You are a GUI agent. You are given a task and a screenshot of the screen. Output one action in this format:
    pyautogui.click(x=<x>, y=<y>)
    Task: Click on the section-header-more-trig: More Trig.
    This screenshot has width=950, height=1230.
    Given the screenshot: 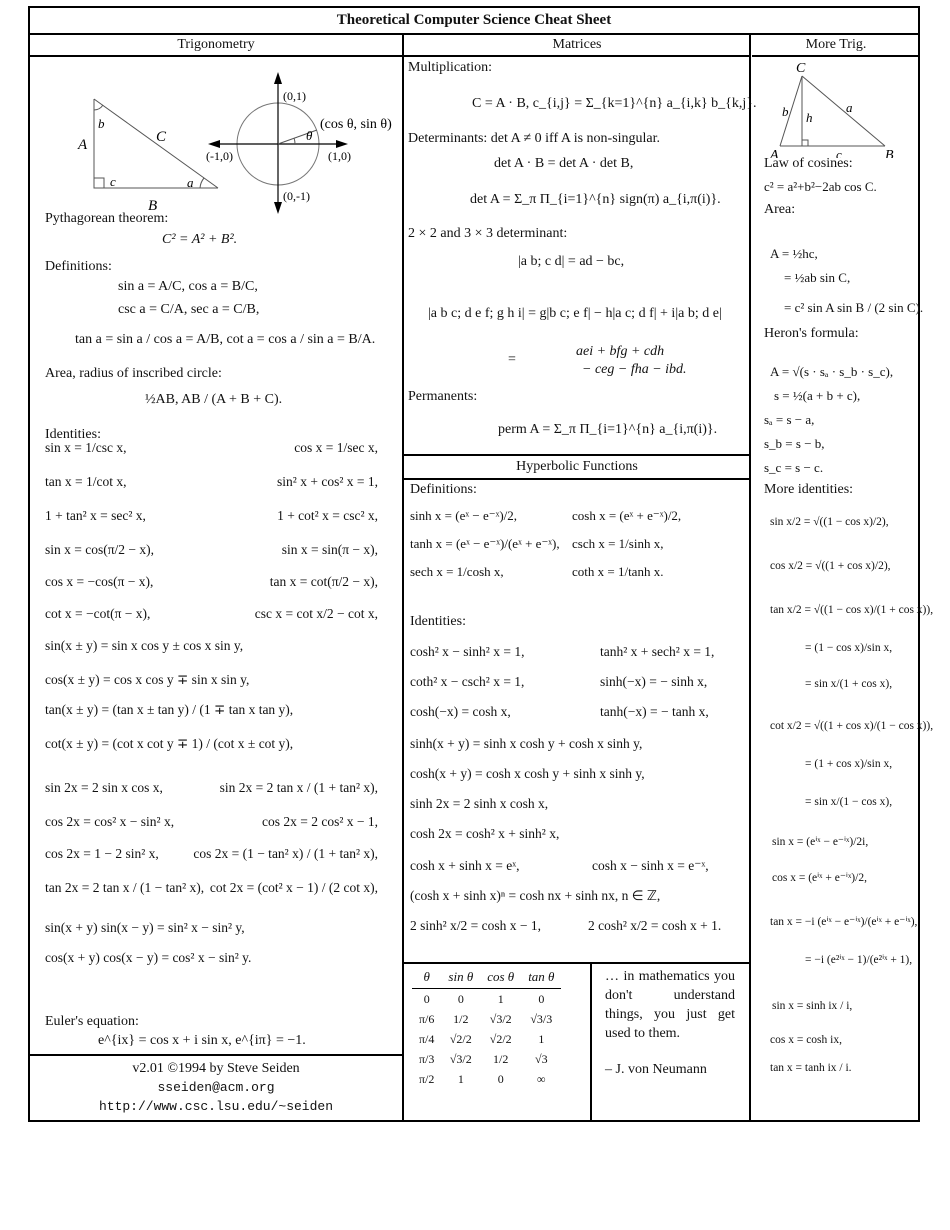 What is the action you would take?
    pyautogui.click(x=836, y=45)
    